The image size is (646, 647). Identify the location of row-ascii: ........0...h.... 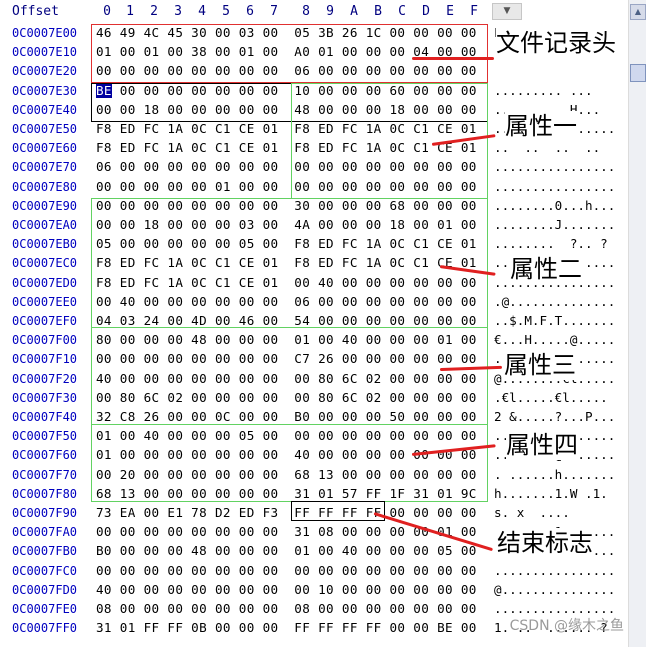
(555, 205).